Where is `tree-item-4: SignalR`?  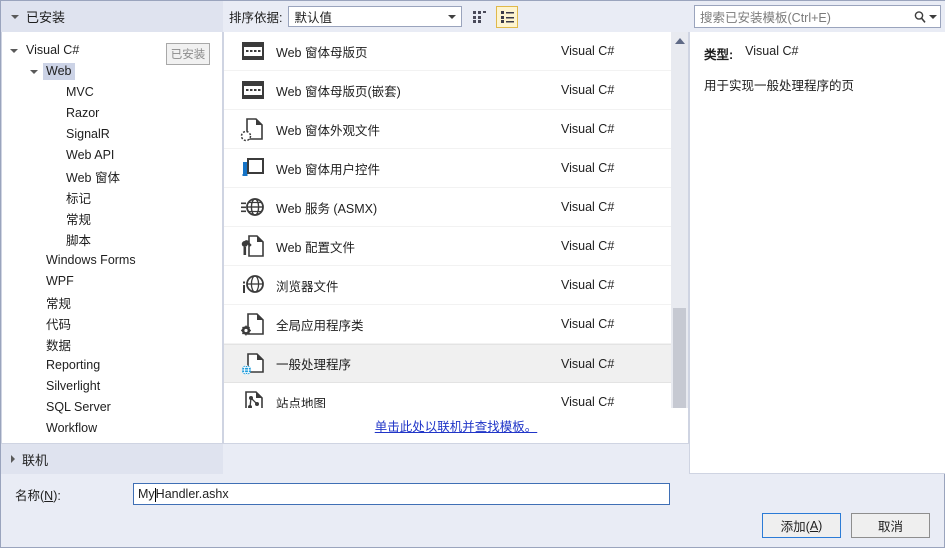
tree-item-4: SignalR is located at coordinates (112, 134).